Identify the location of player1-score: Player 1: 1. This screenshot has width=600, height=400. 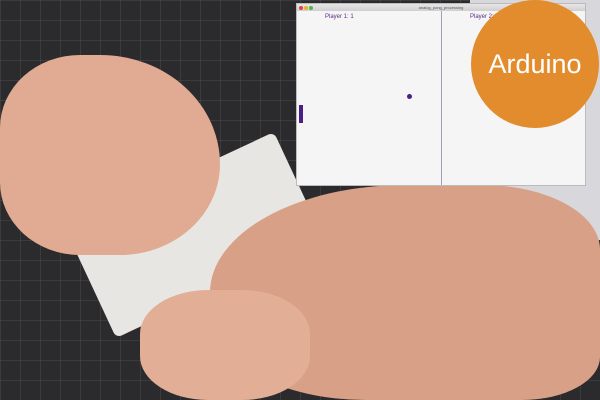
(339, 17).